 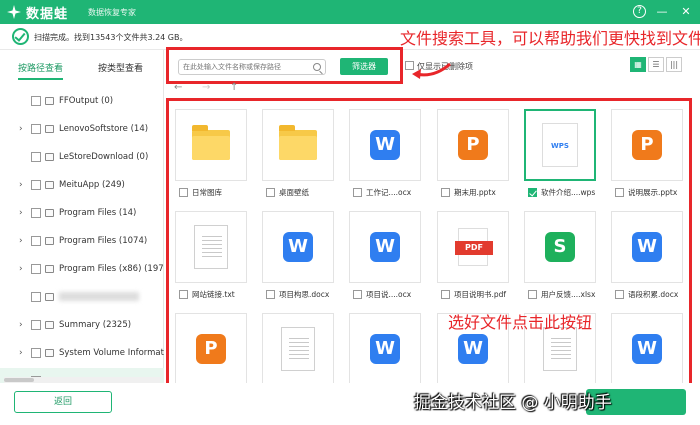 What do you see at coordinates (63, 402) in the screenshot?
I see `back-button: 返回` at bounding box center [63, 402].